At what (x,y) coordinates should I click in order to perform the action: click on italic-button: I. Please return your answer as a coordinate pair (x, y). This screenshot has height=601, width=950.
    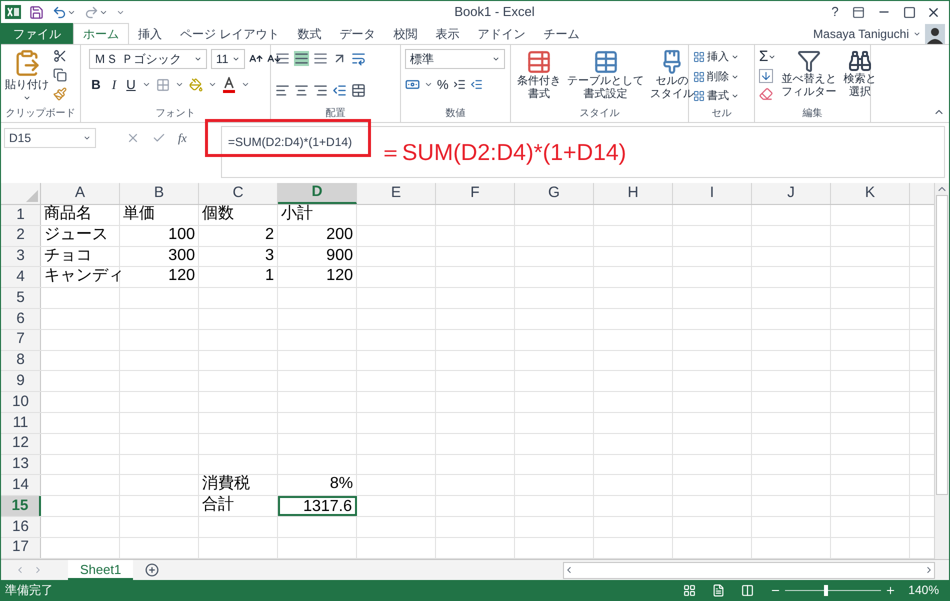
    Looking at the image, I should click on (114, 84).